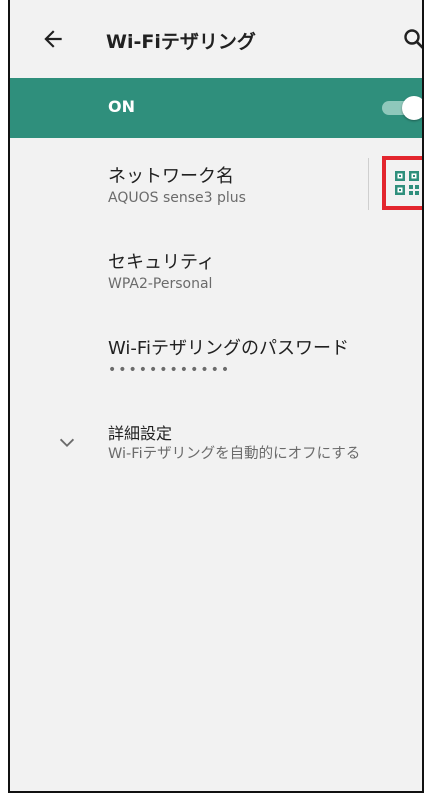 The image size is (433, 795). I want to click on advanced-settings-row: 詳細設定 Wi-Fiテザリングを自動的にオフにする, so click(216, 448).